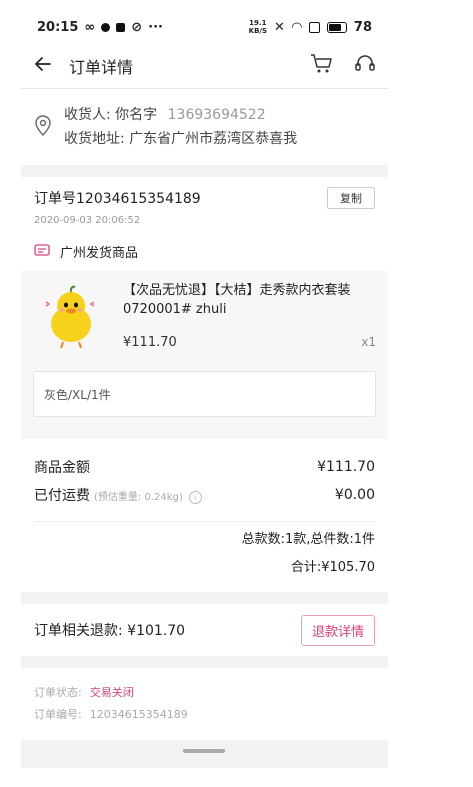  I want to click on freight-row: 已付运费 (预估重量: 0.24kg) i ¥0.00, so click(204, 495).